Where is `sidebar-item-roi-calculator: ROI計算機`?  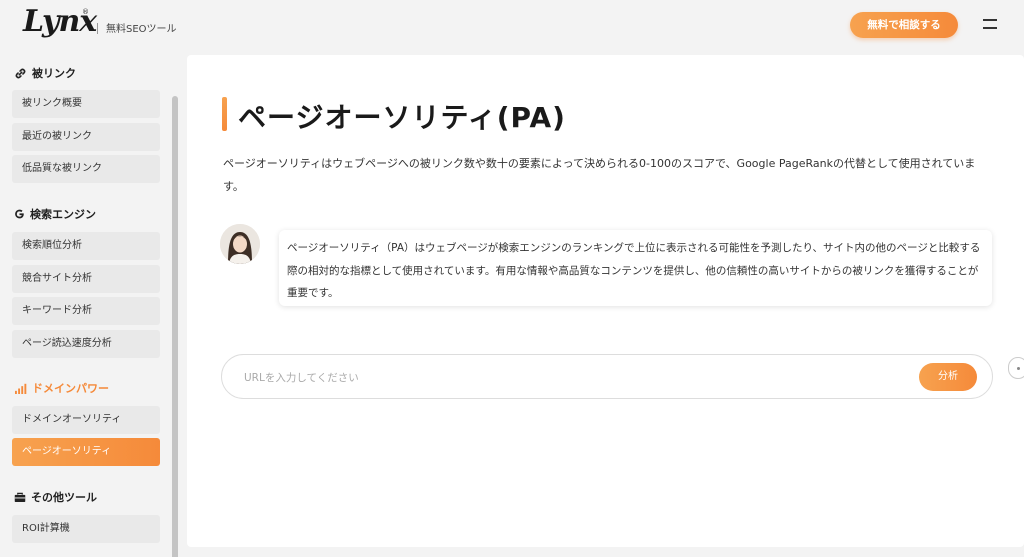
sidebar-item-roi-calculator: ROI計算機 is located at coordinates (86, 529).